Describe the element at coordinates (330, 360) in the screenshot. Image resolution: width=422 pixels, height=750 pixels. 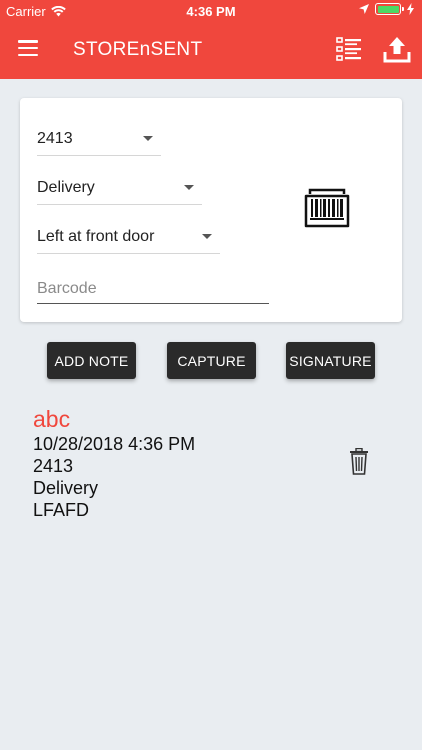
I see `signature-button: SIGNATURE` at that location.